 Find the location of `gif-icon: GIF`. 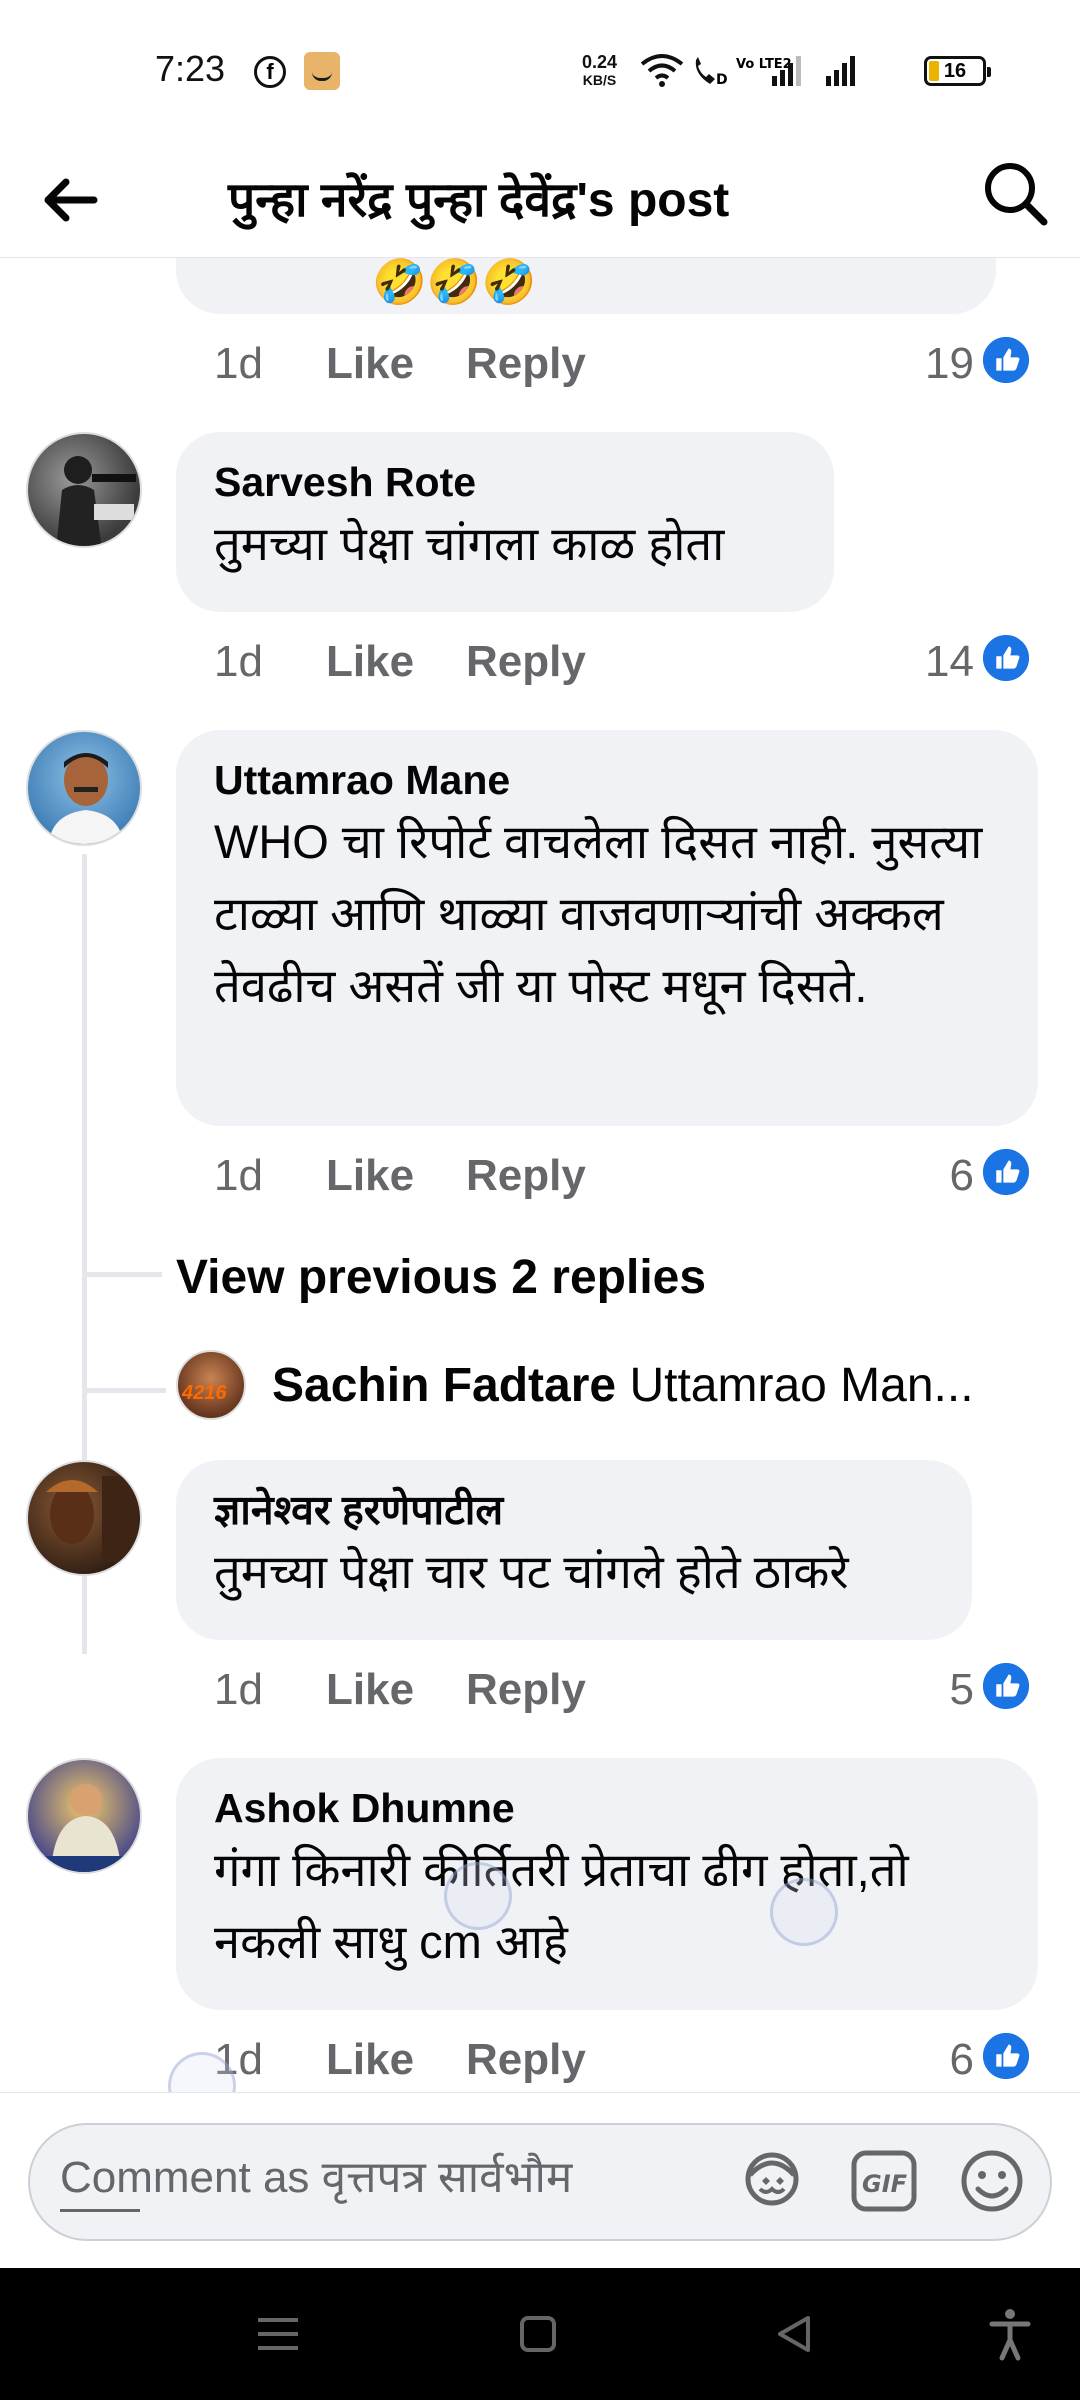

gif-icon: GIF is located at coordinates (884, 2181).